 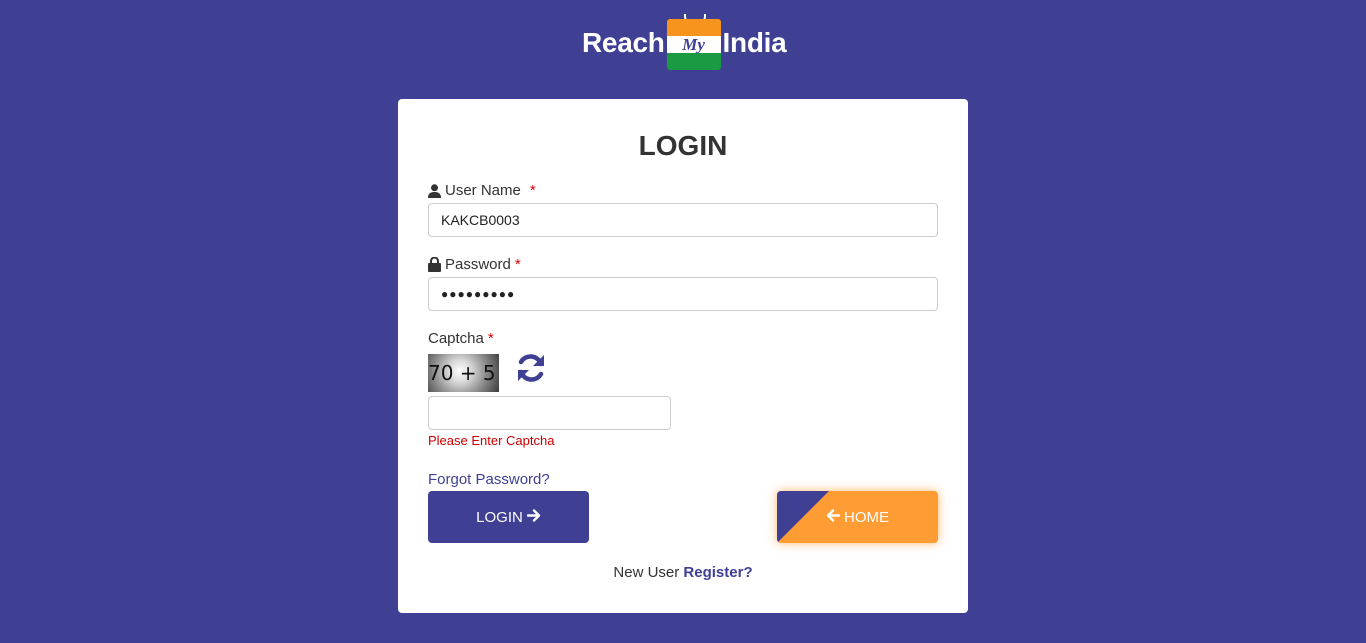 What do you see at coordinates (754, 42) in the screenshot?
I see `logo-right-text: India` at bounding box center [754, 42].